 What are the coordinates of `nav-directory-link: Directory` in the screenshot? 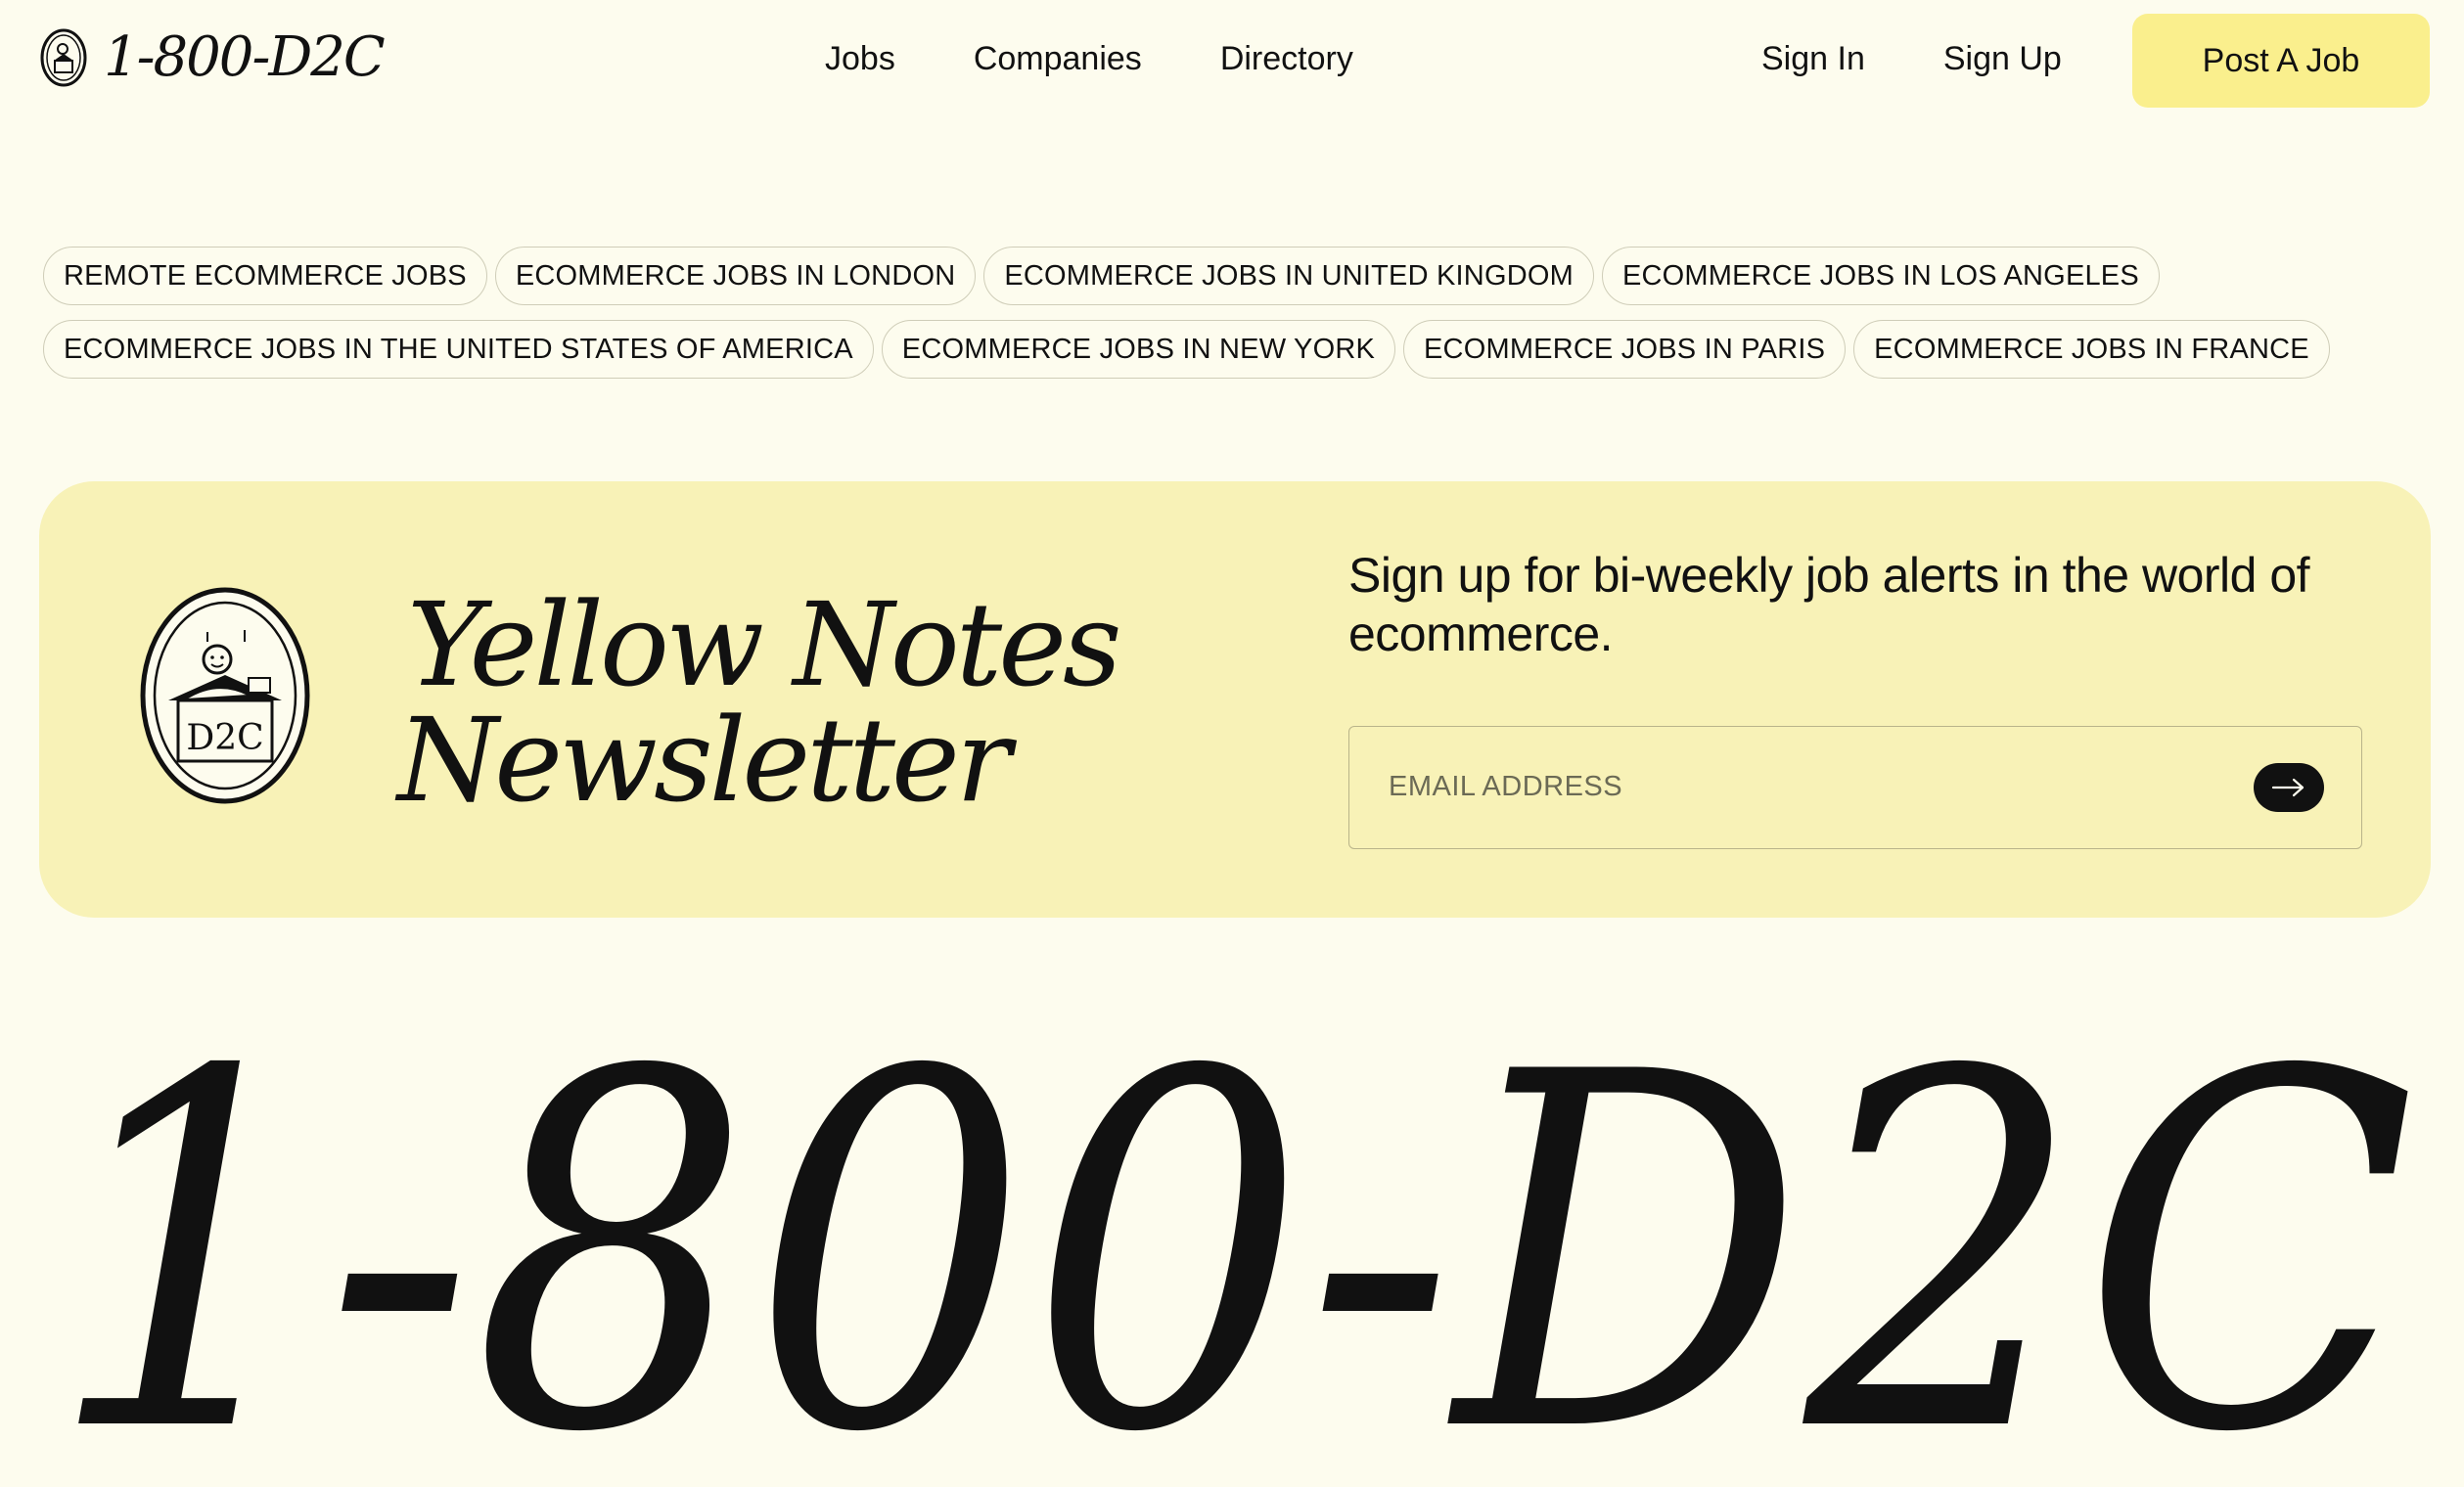 It's located at (1287, 58).